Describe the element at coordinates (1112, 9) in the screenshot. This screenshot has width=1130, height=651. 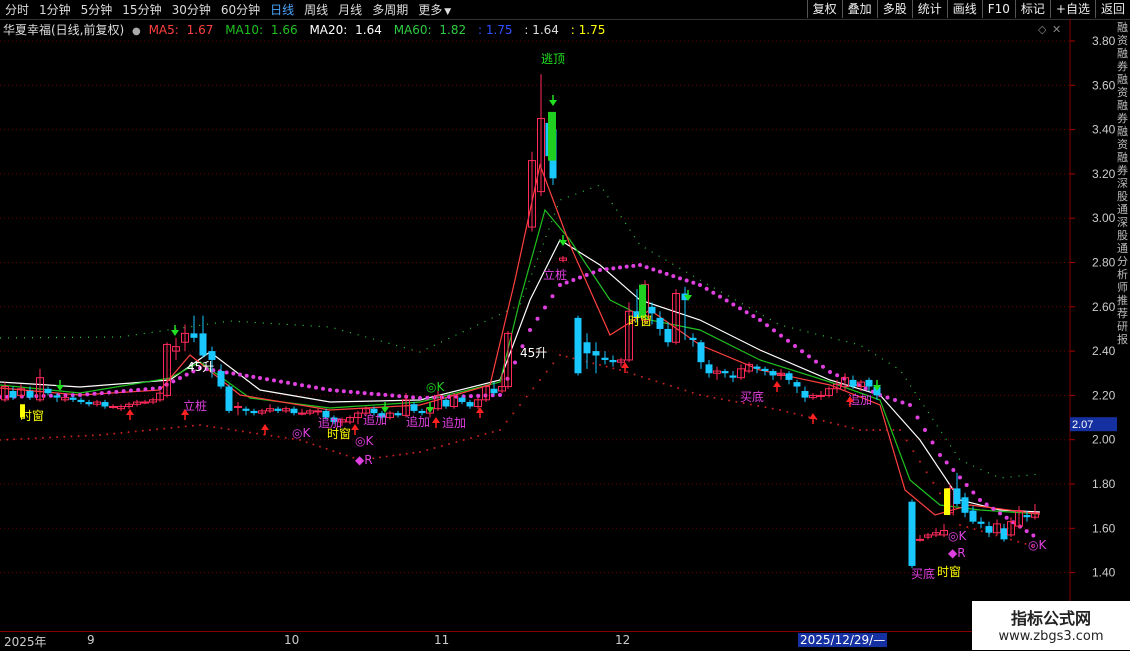
I see `back-button: 返回` at that location.